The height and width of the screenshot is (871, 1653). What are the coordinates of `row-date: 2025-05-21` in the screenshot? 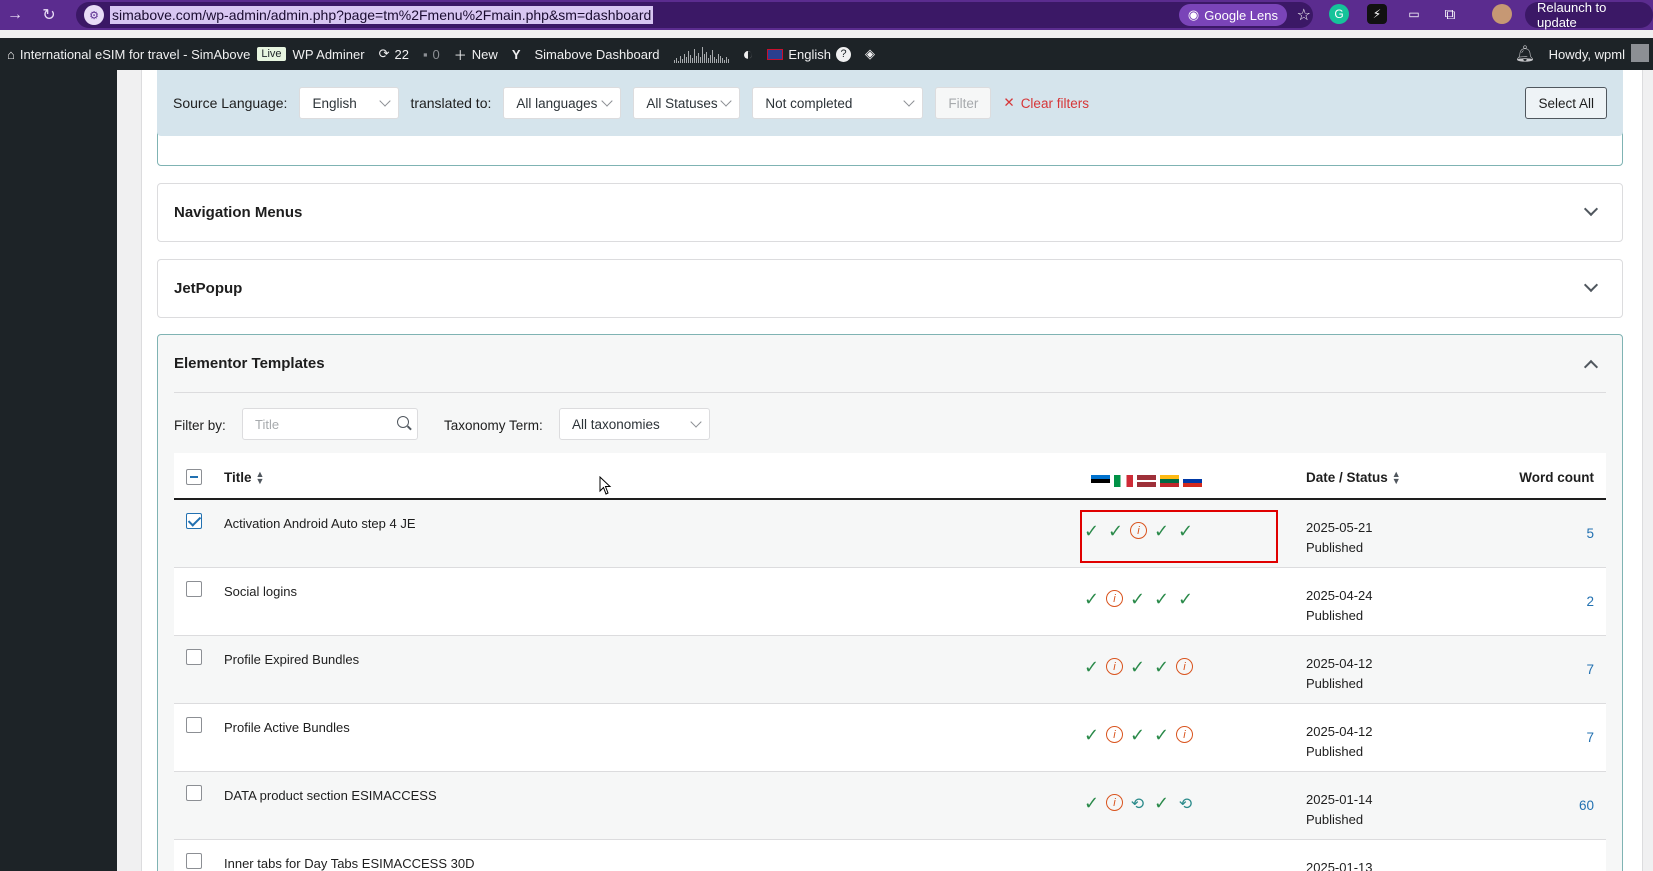 It's located at (1339, 527).